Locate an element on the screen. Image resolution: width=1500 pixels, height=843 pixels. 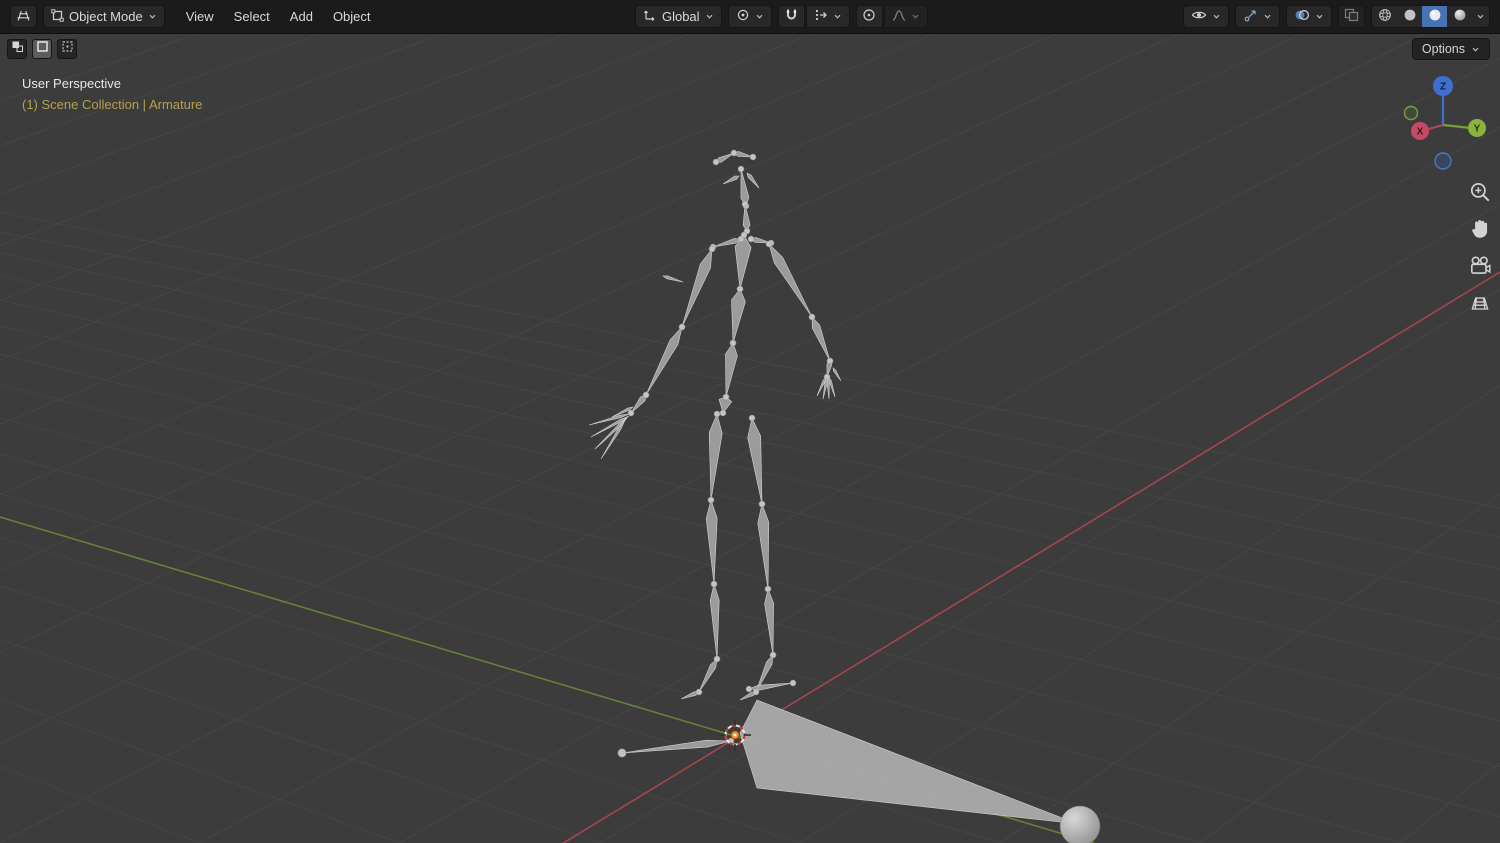
select-set-icon is located at coordinates (17, 49).